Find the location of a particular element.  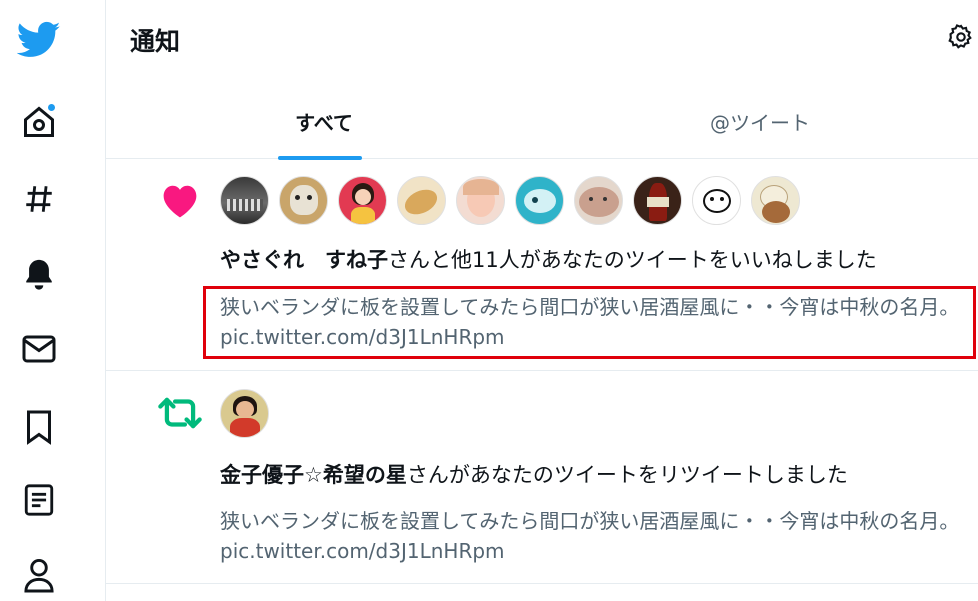

action-text: さんと他11人があなたのツイートをいいねしました is located at coordinates (632, 260).